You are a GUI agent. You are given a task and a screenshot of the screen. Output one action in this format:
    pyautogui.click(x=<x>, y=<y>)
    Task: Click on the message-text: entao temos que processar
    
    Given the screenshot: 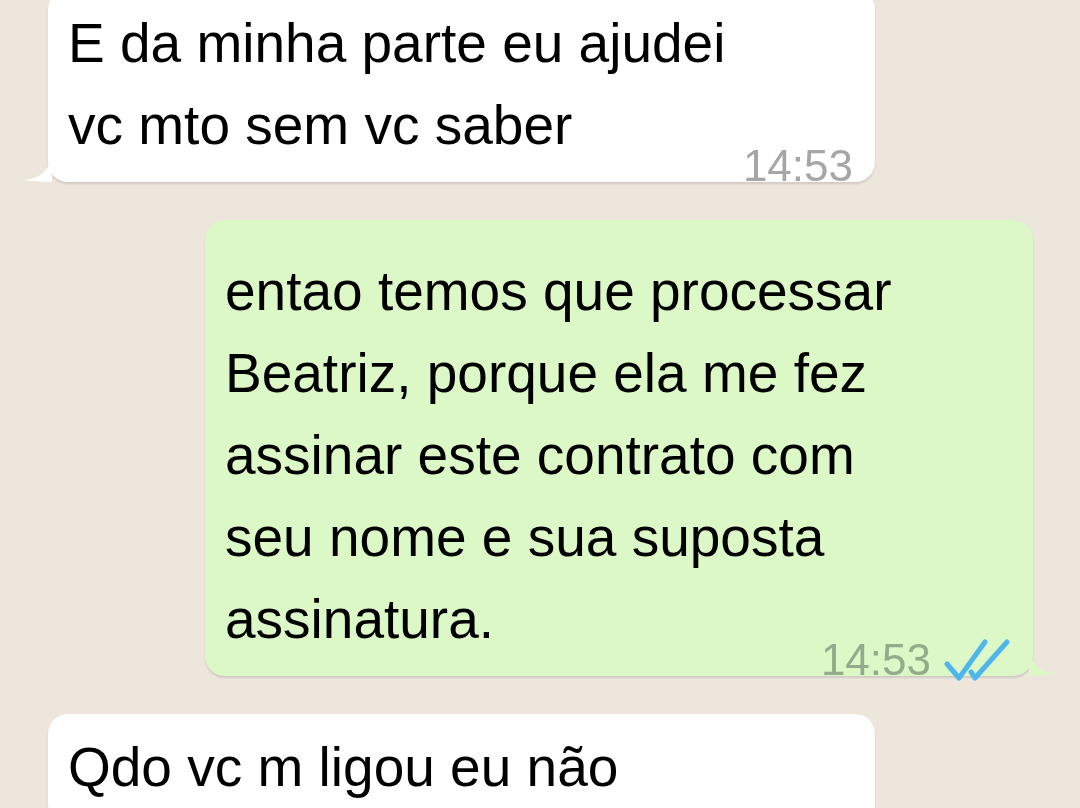 What is the action you would take?
    pyautogui.click(x=559, y=291)
    